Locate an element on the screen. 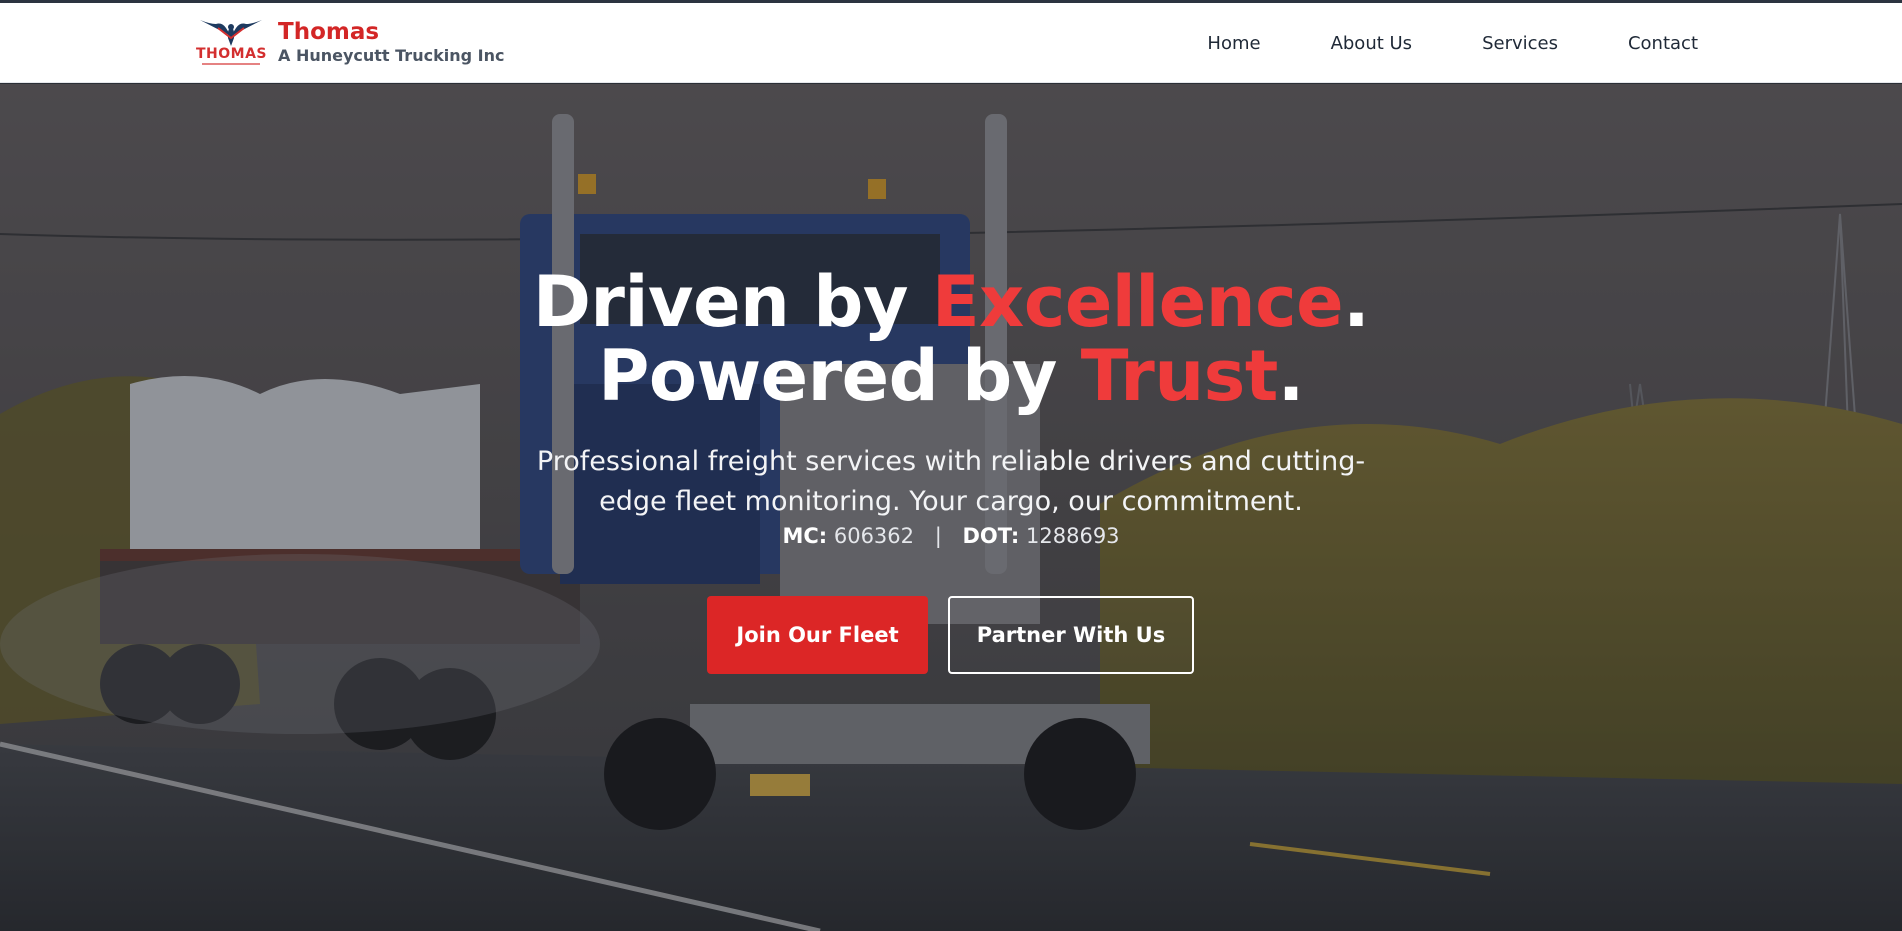  mc-number: 606362 is located at coordinates (874, 536).